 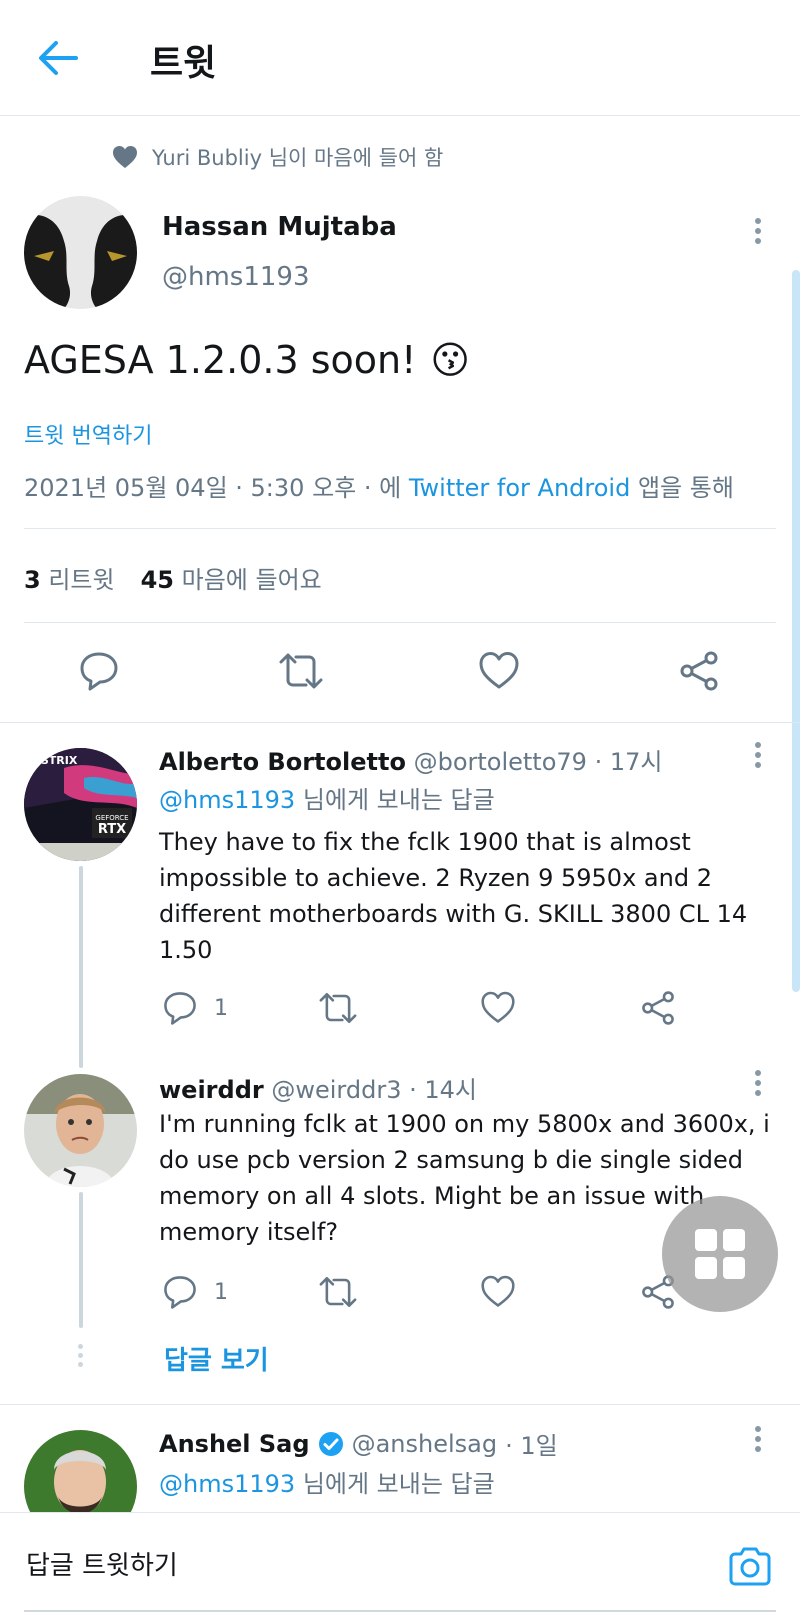 I want to click on camera-icon, so click(x=750, y=1566).